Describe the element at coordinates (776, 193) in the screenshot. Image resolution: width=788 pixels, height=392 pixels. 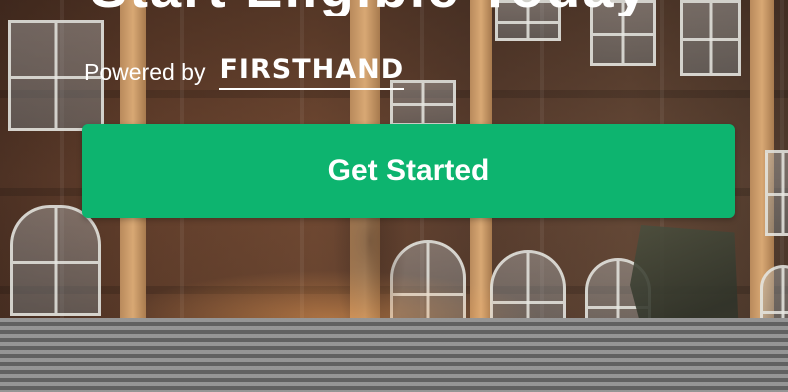
I see `building-window` at that location.